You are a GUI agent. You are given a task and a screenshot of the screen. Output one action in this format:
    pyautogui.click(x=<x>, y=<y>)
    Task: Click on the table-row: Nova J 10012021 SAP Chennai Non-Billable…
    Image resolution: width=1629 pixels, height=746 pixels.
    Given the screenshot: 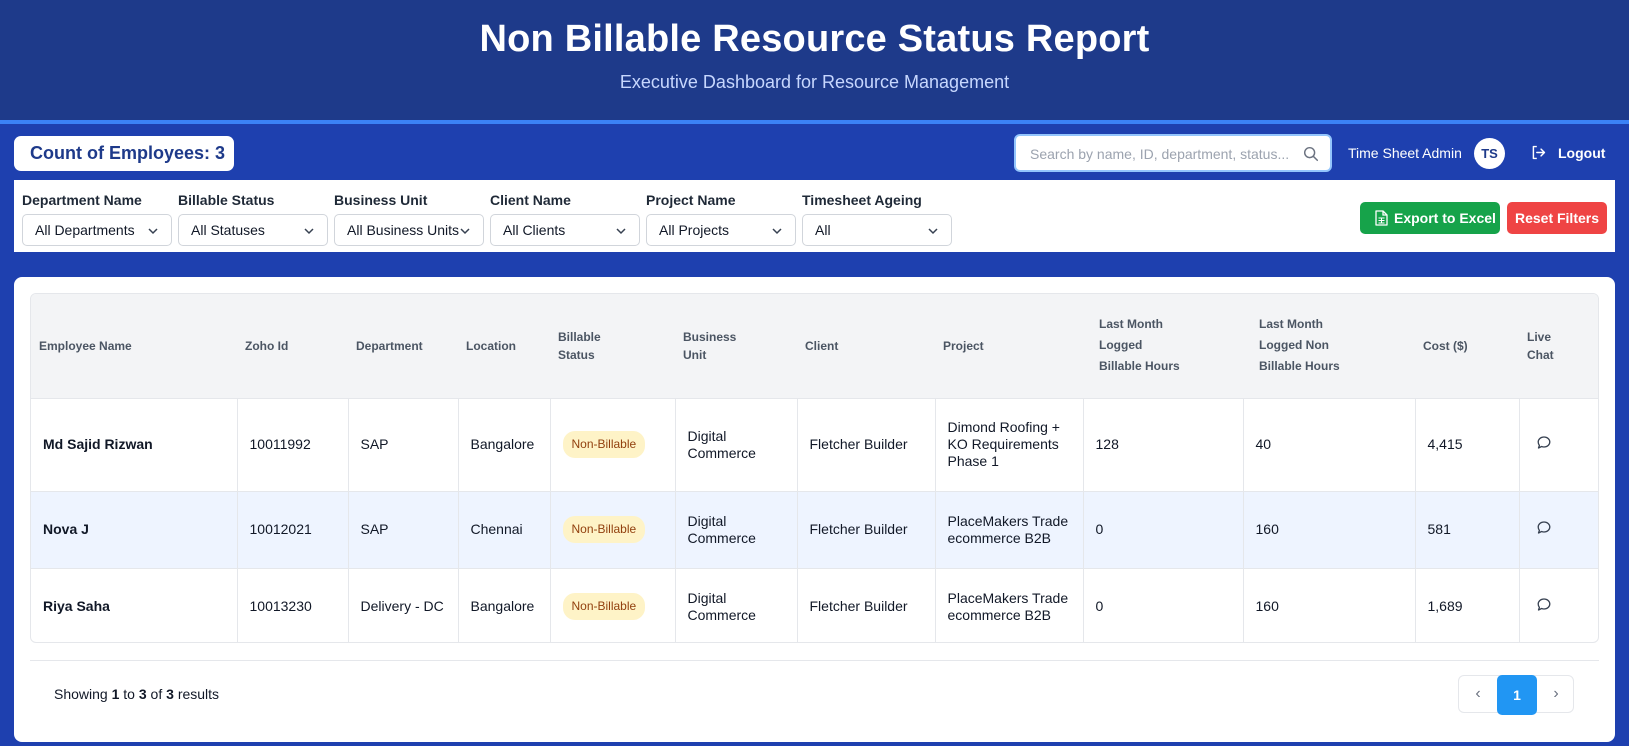 What is the action you would take?
    pyautogui.click(x=814, y=530)
    